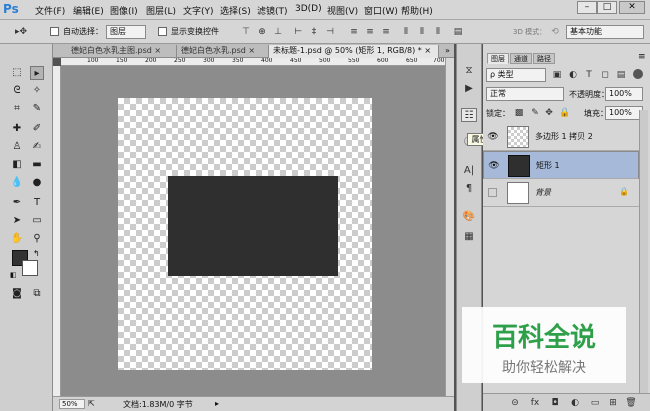  What do you see at coordinates (354, 32) in the screenshot?
I see `distribute-top-icon: ≡` at bounding box center [354, 32].